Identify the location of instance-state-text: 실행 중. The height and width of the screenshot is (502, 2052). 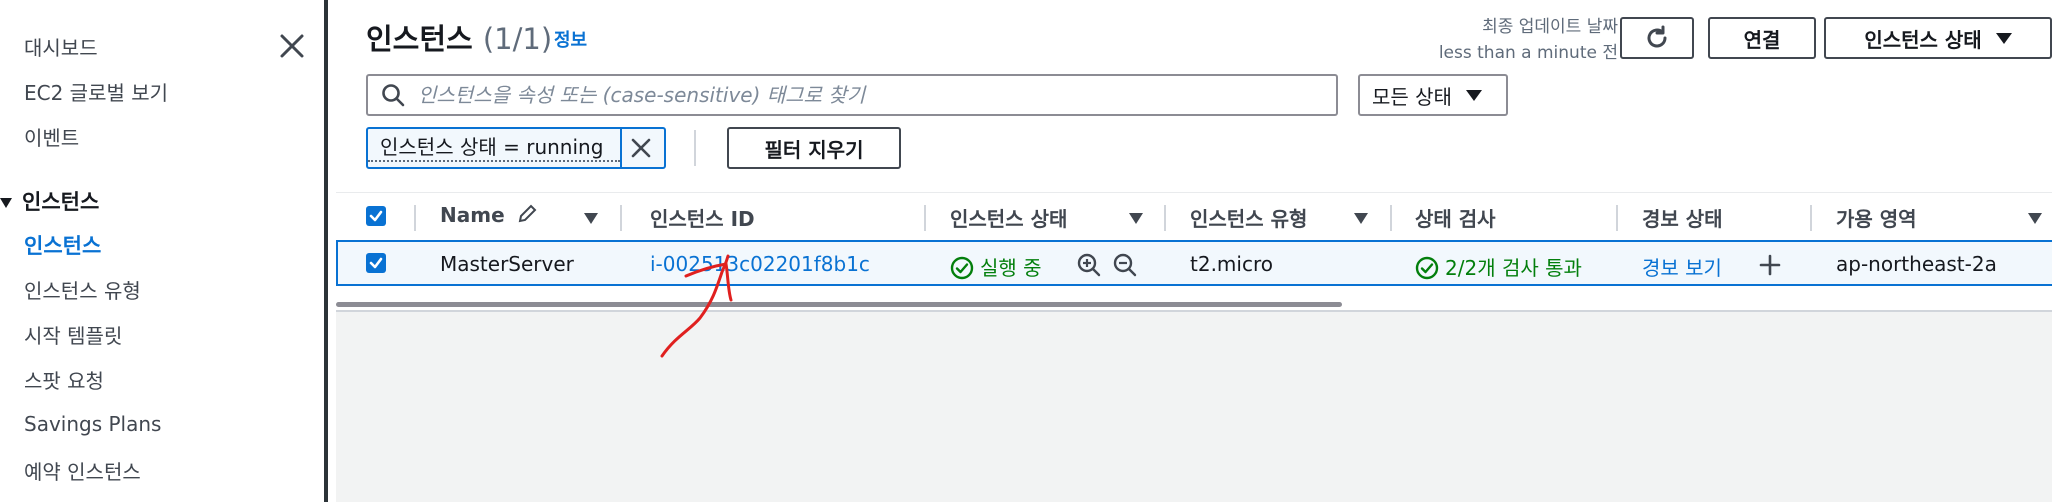
(1011, 268).